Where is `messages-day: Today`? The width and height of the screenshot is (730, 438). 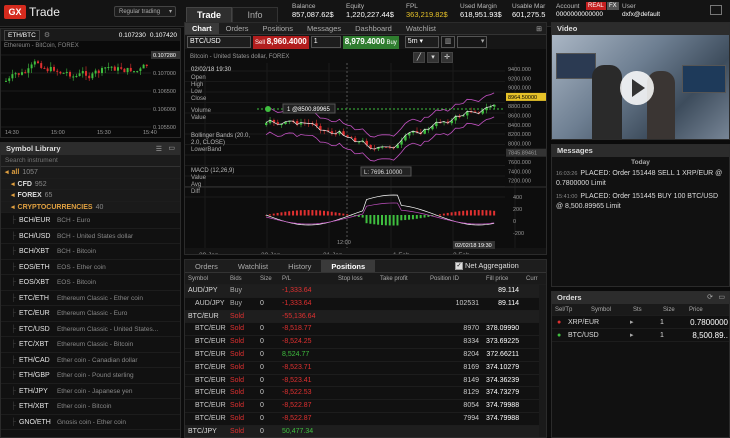 messages-day: Today is located at coordinates (640, 162).